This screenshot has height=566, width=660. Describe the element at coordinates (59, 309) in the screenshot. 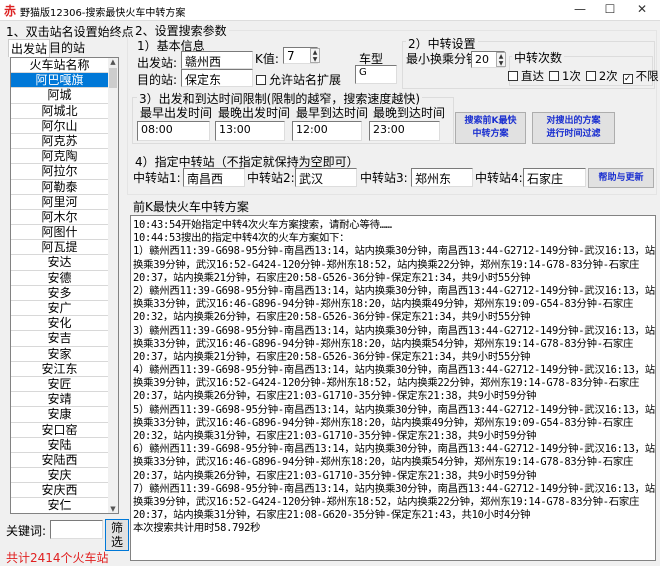

I see `station-list-item: 安广` at that location.